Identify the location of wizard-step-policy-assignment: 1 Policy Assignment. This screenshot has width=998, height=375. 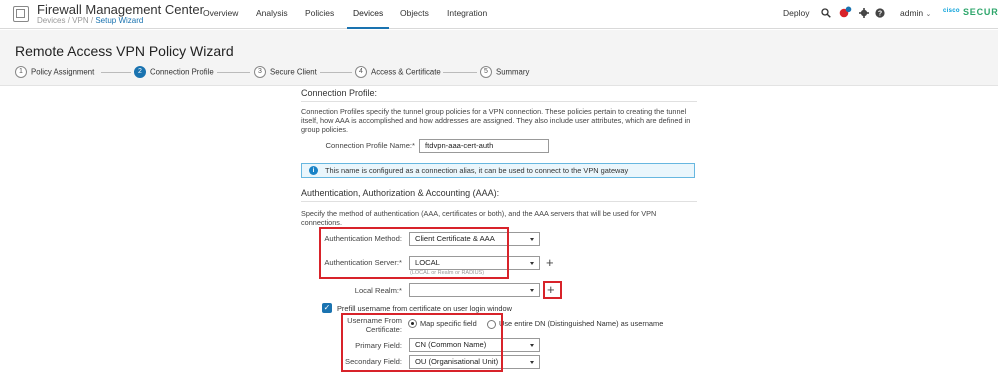
(54, 72).